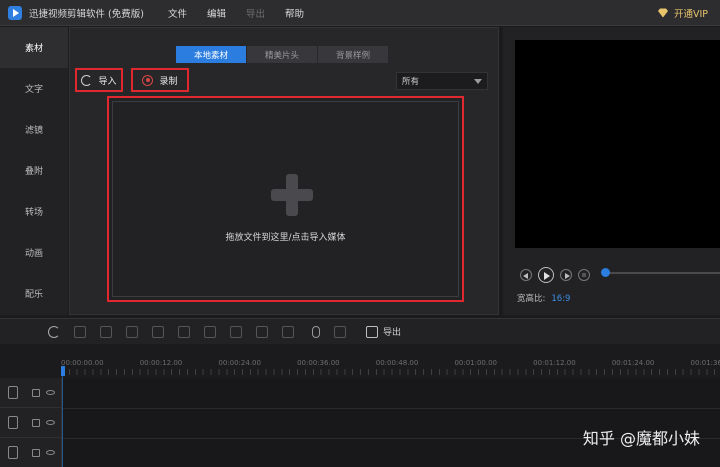 This screenshot has width=720, height=467. What do you see at coordinates (106, 331) in the screenshot?
I see `edit-icon` at bounding box center [106, 331].